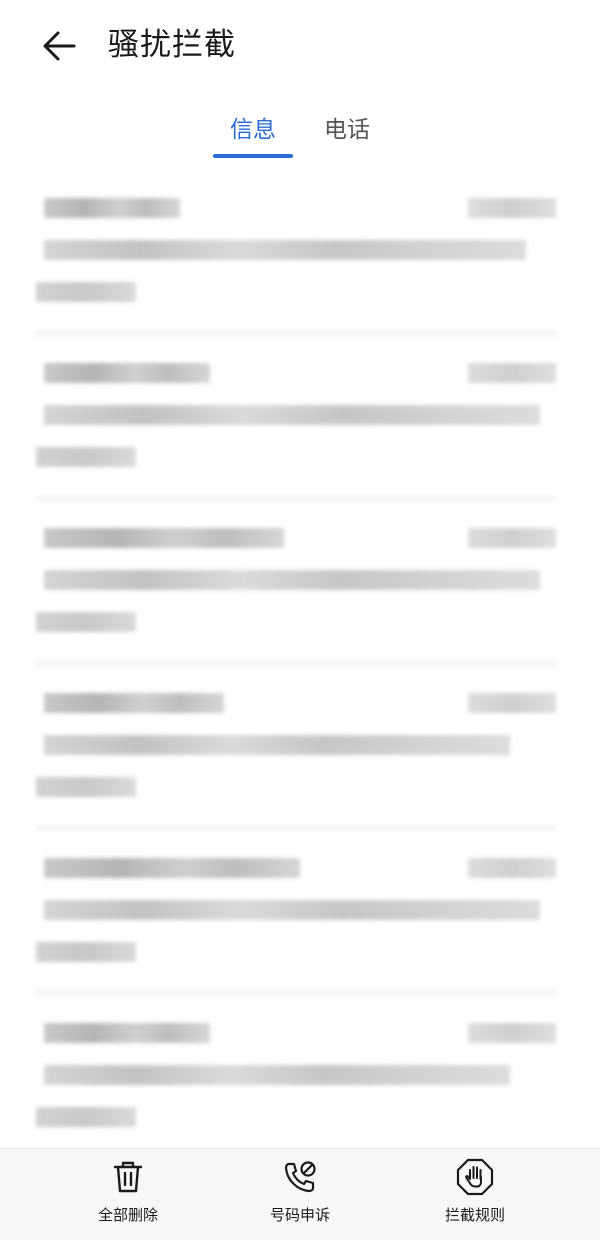 The image size is (600, 1240). Describe the element at coordinates (128, 1177) in the screenshot. I see `trash-icon` at that location.